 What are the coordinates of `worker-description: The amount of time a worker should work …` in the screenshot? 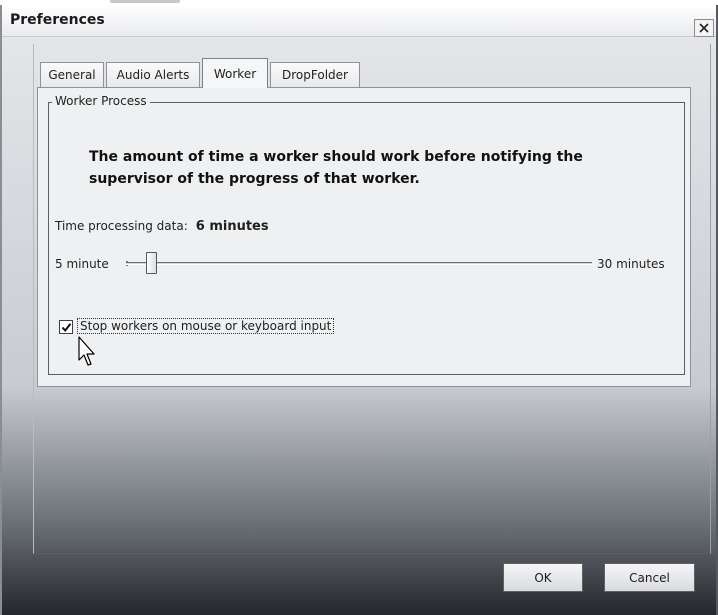 It's located at (336, 168).